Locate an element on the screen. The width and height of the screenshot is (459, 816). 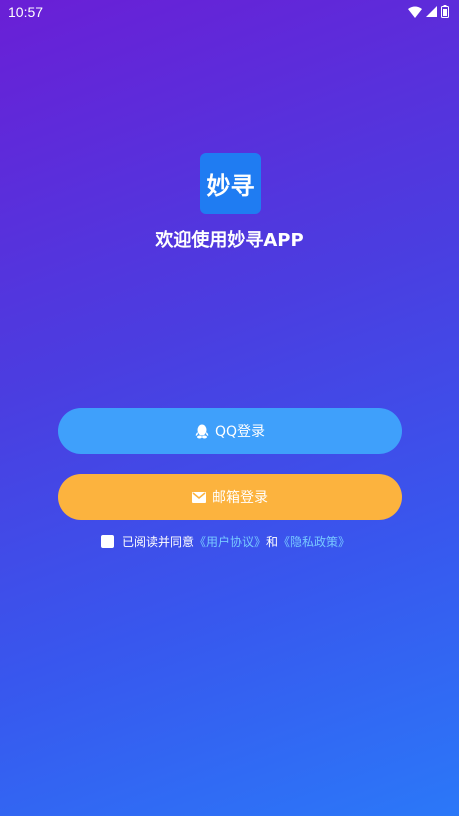
email-login-label: 邮箱登录 is located at coordinates (240, 498).